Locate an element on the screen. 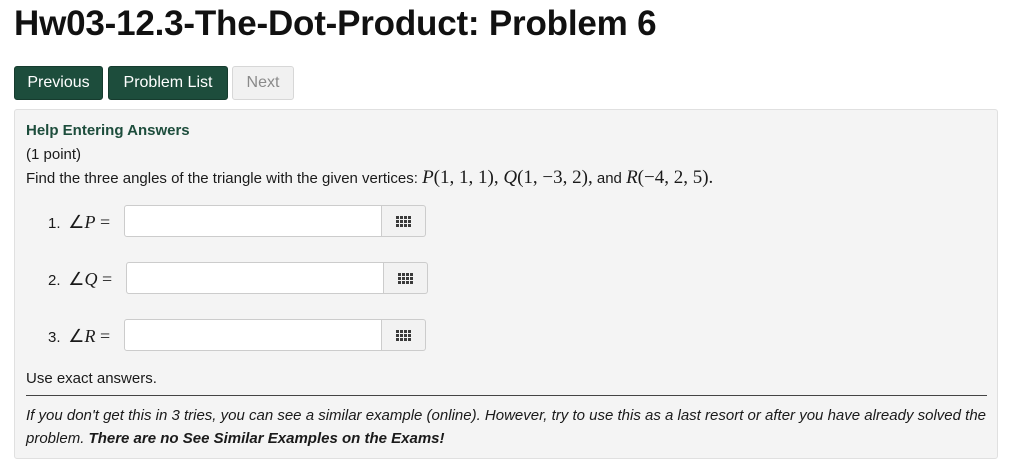 The height and width of the screenshot is (470, 1024). vertex-p: P(1, 1, 1) is located at coordinates (458, 177).